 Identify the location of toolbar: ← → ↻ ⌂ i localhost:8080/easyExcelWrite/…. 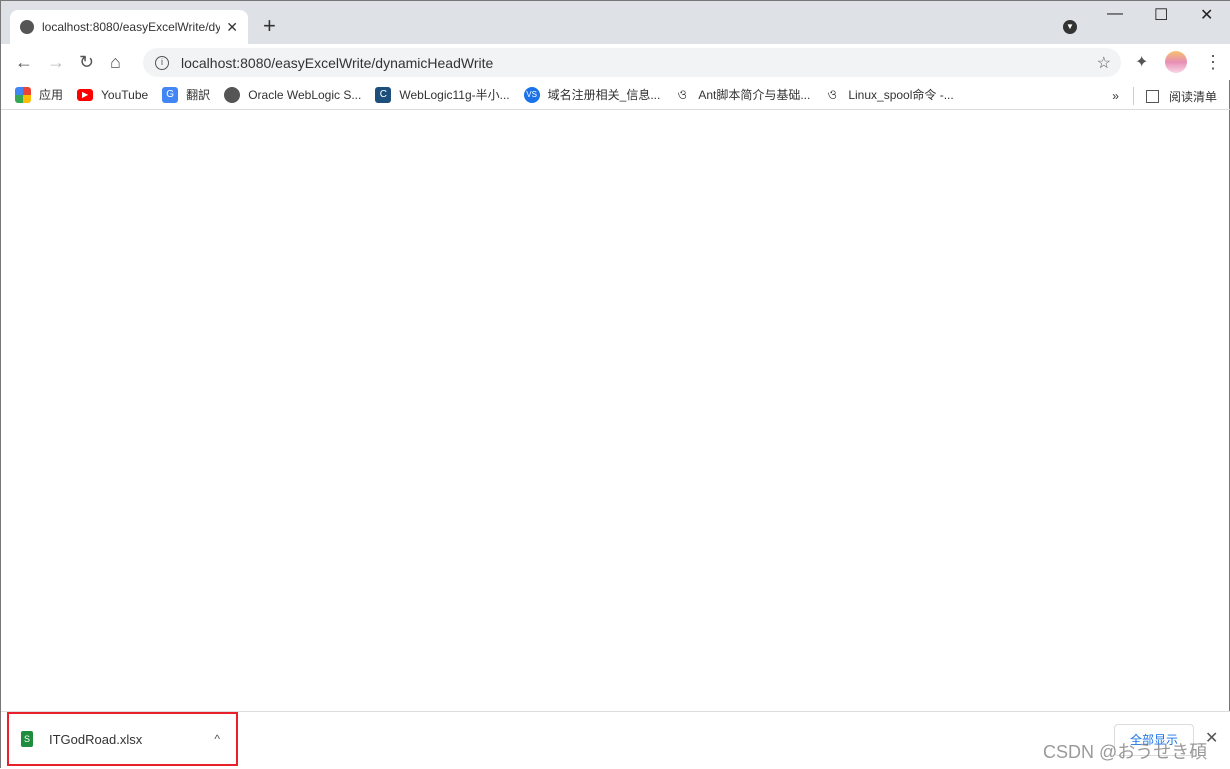
(615, 62).